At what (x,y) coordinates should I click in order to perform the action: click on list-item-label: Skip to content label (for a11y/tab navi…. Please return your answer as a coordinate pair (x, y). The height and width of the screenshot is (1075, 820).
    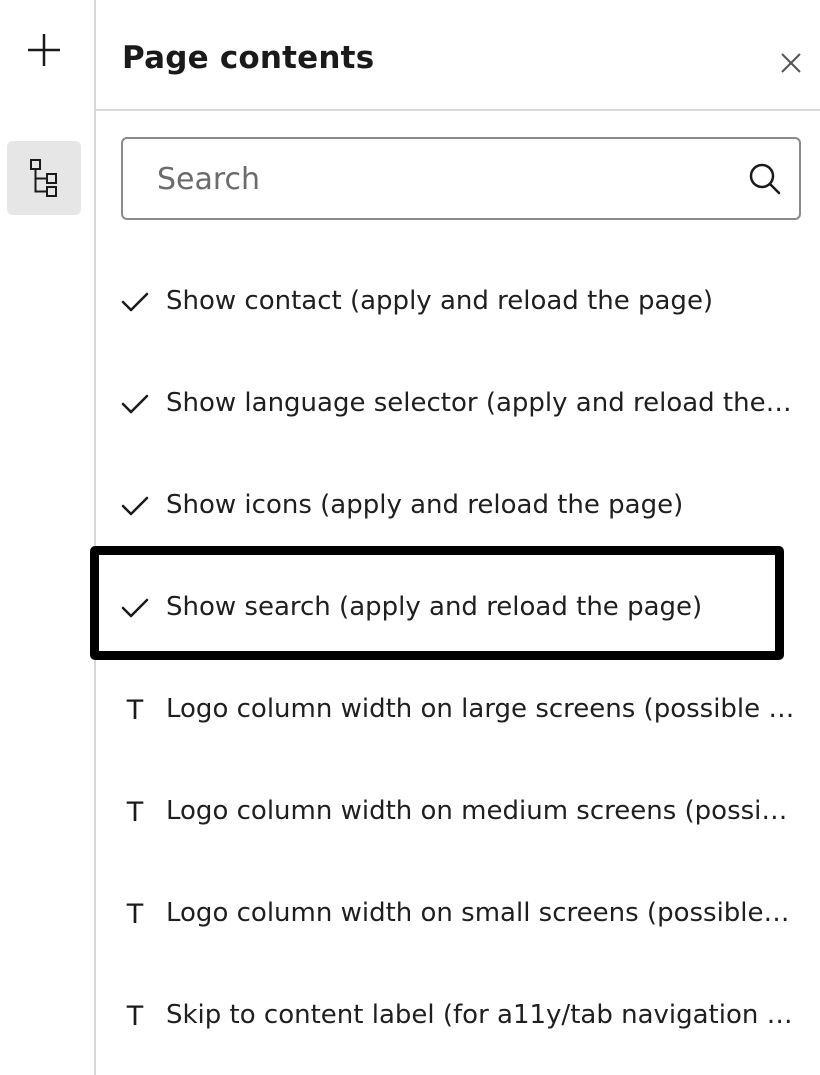
    Looking at the image, I should click on (481, 1015).